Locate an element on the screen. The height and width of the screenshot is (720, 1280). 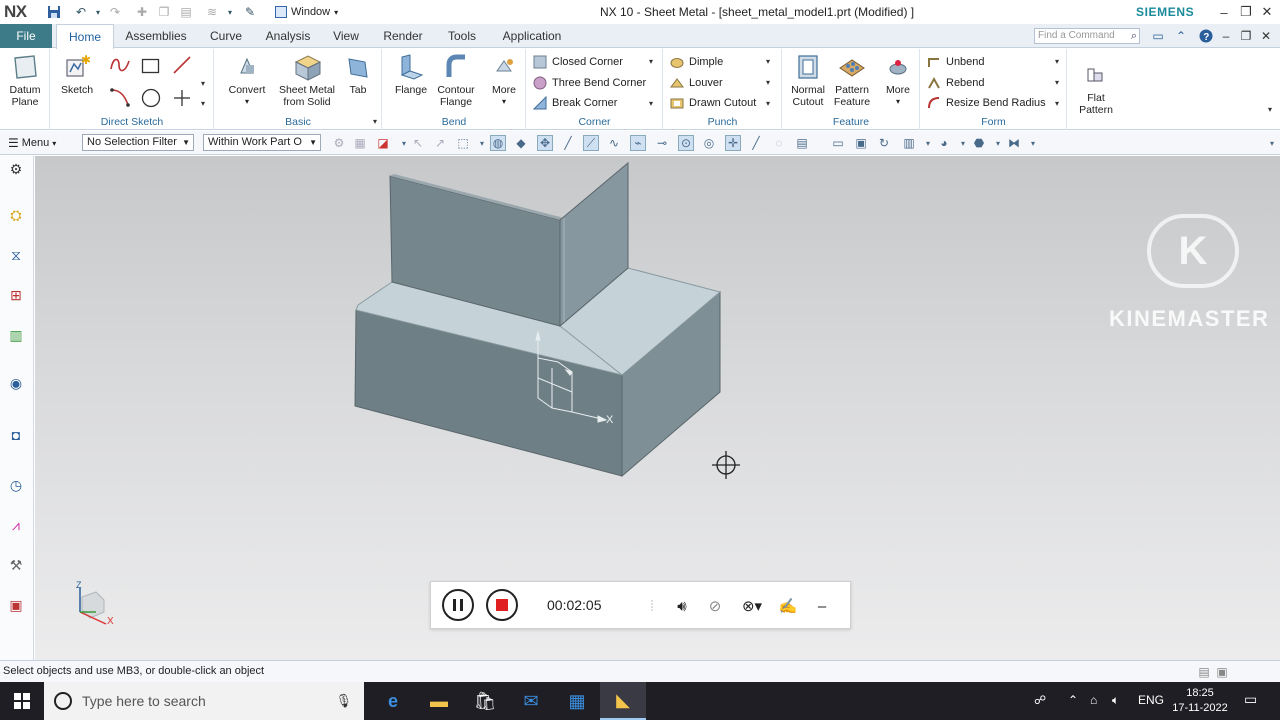
paste-icon: ▤ is located at coordinates (186, 12).